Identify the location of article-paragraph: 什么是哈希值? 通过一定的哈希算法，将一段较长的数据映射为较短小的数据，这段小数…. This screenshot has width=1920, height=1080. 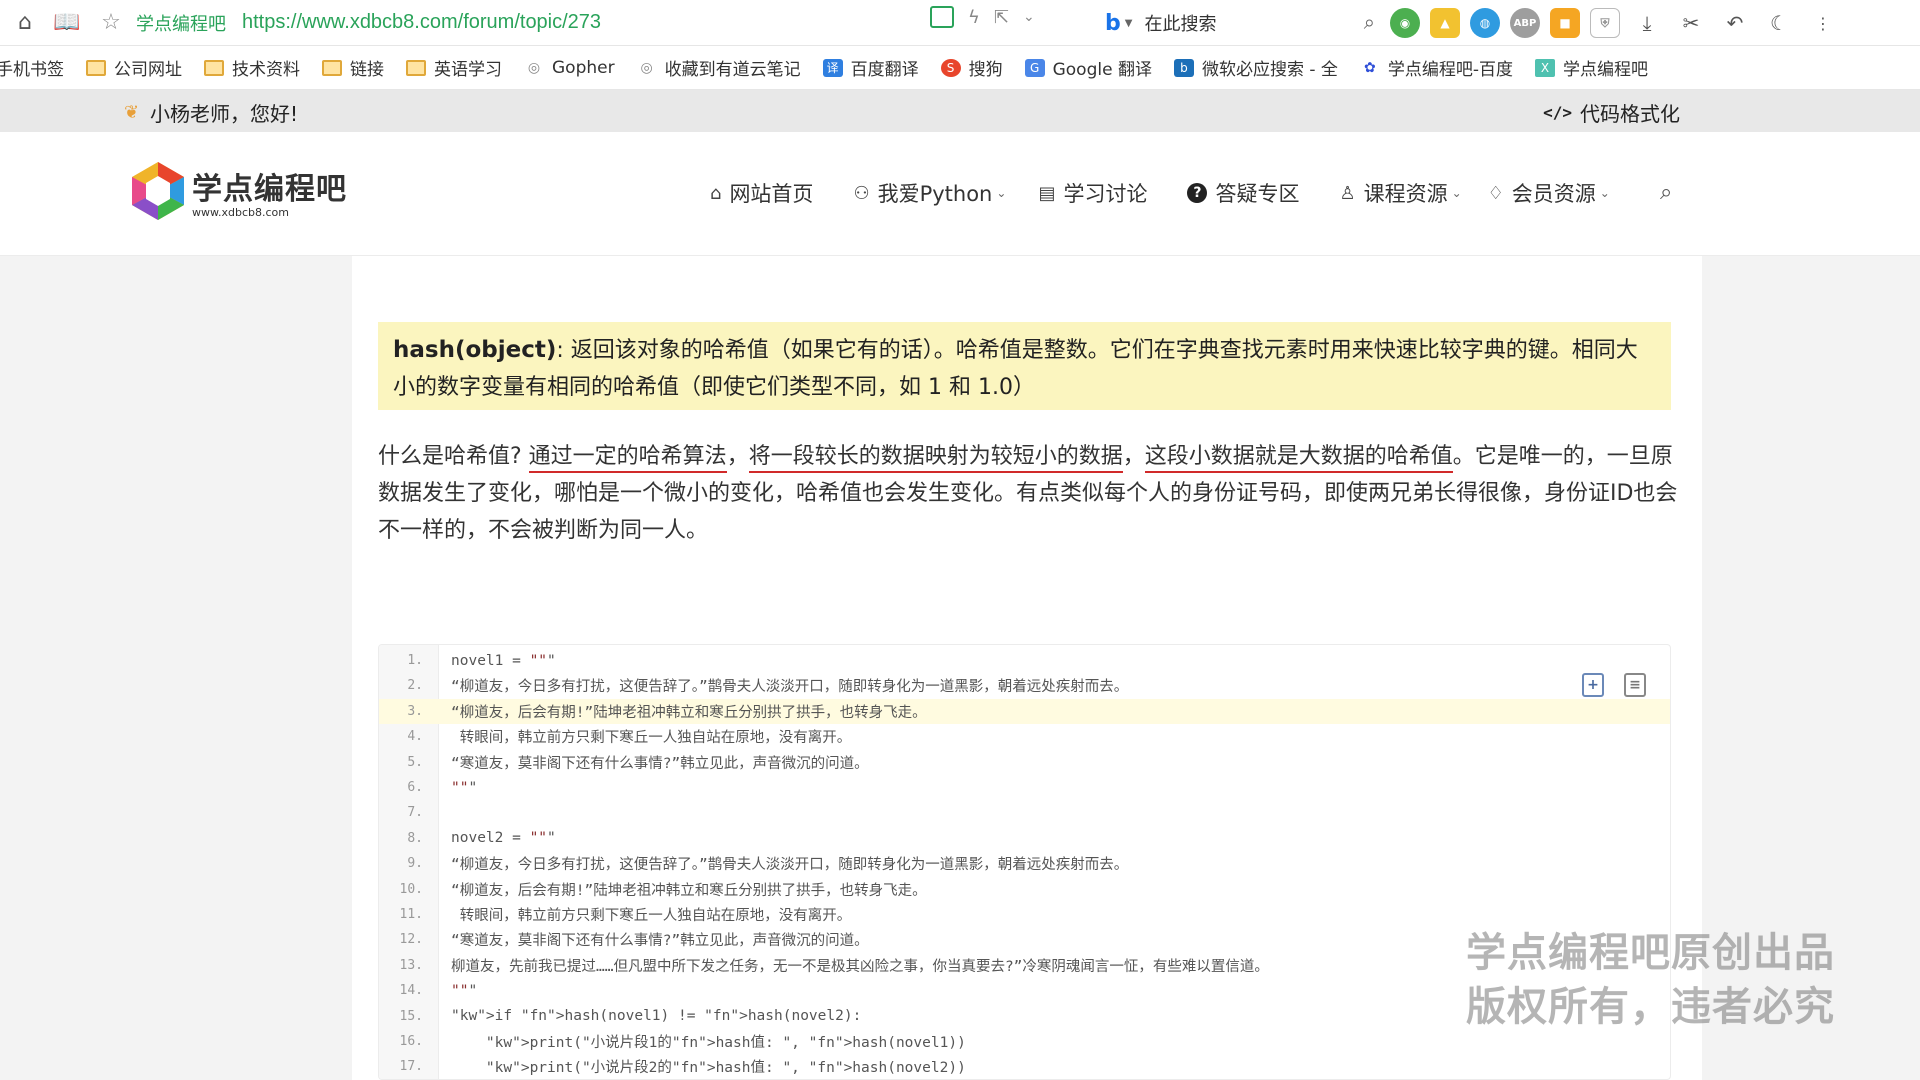
(1028, 493).